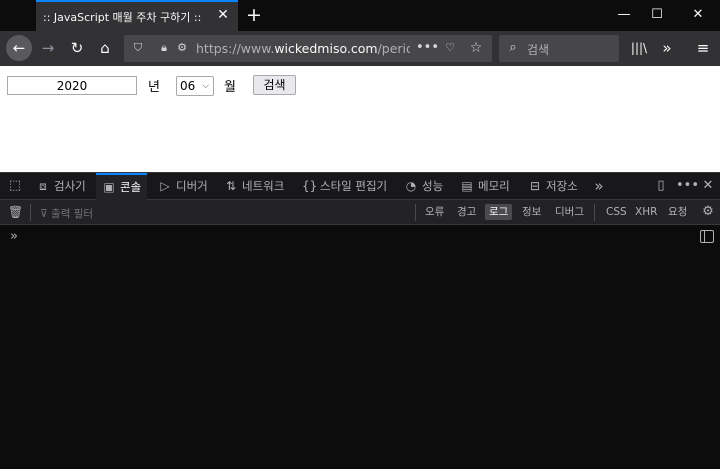  Describe the element at coordinates (72, 85) in the screenshot. I see `year-input` at that location.